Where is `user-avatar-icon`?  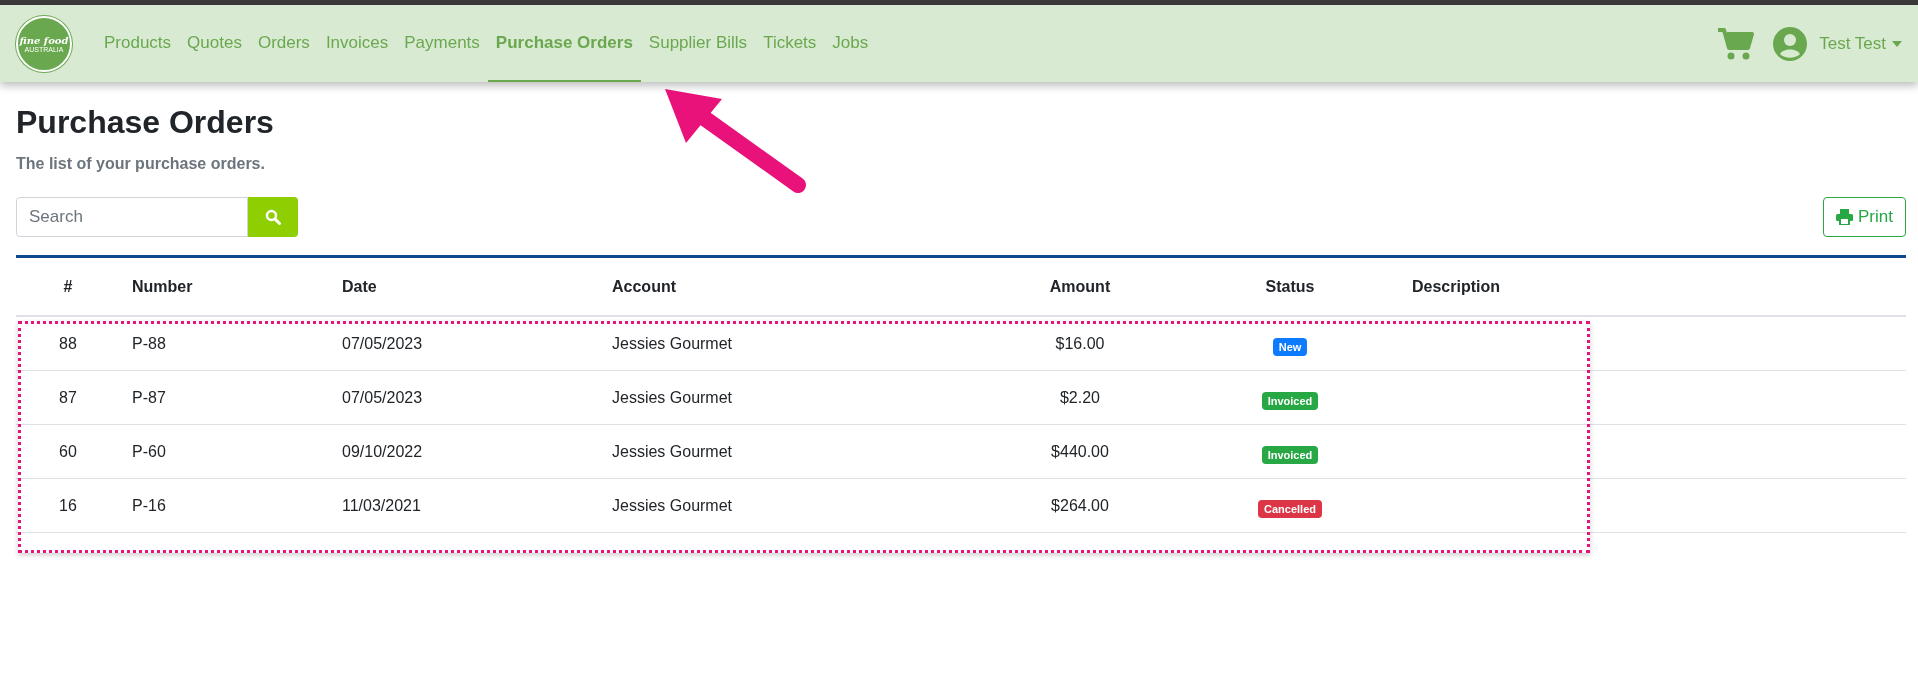
user-avatar-icon is located at coordinates (1790, 43).